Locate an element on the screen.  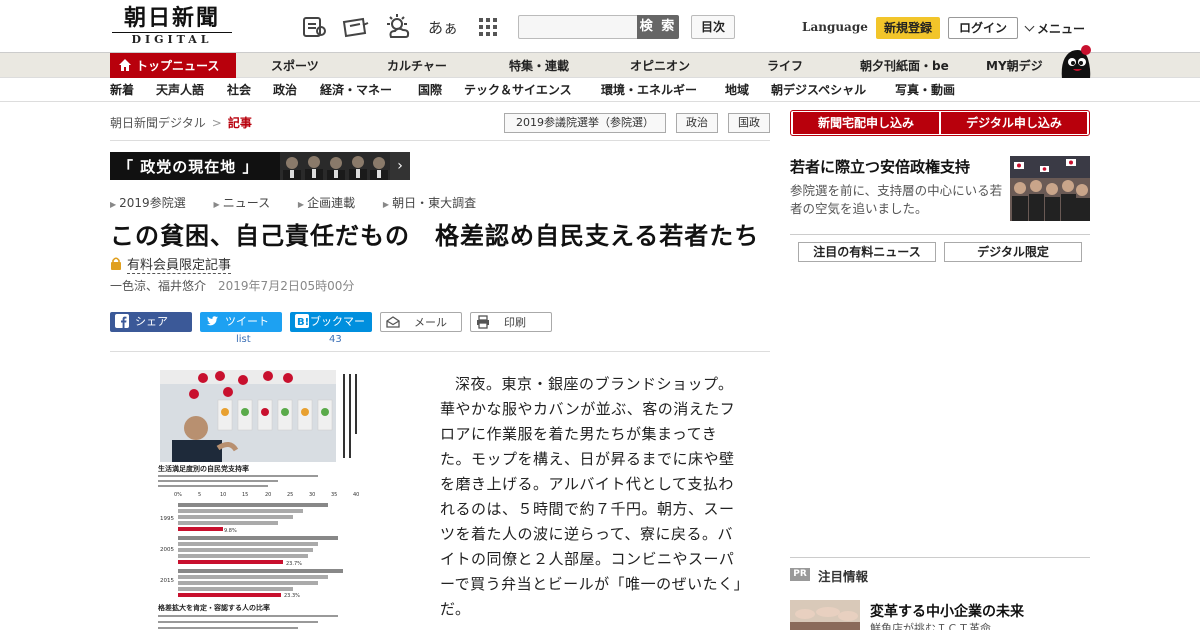
mail-icon is located at coordinates (393, 322).